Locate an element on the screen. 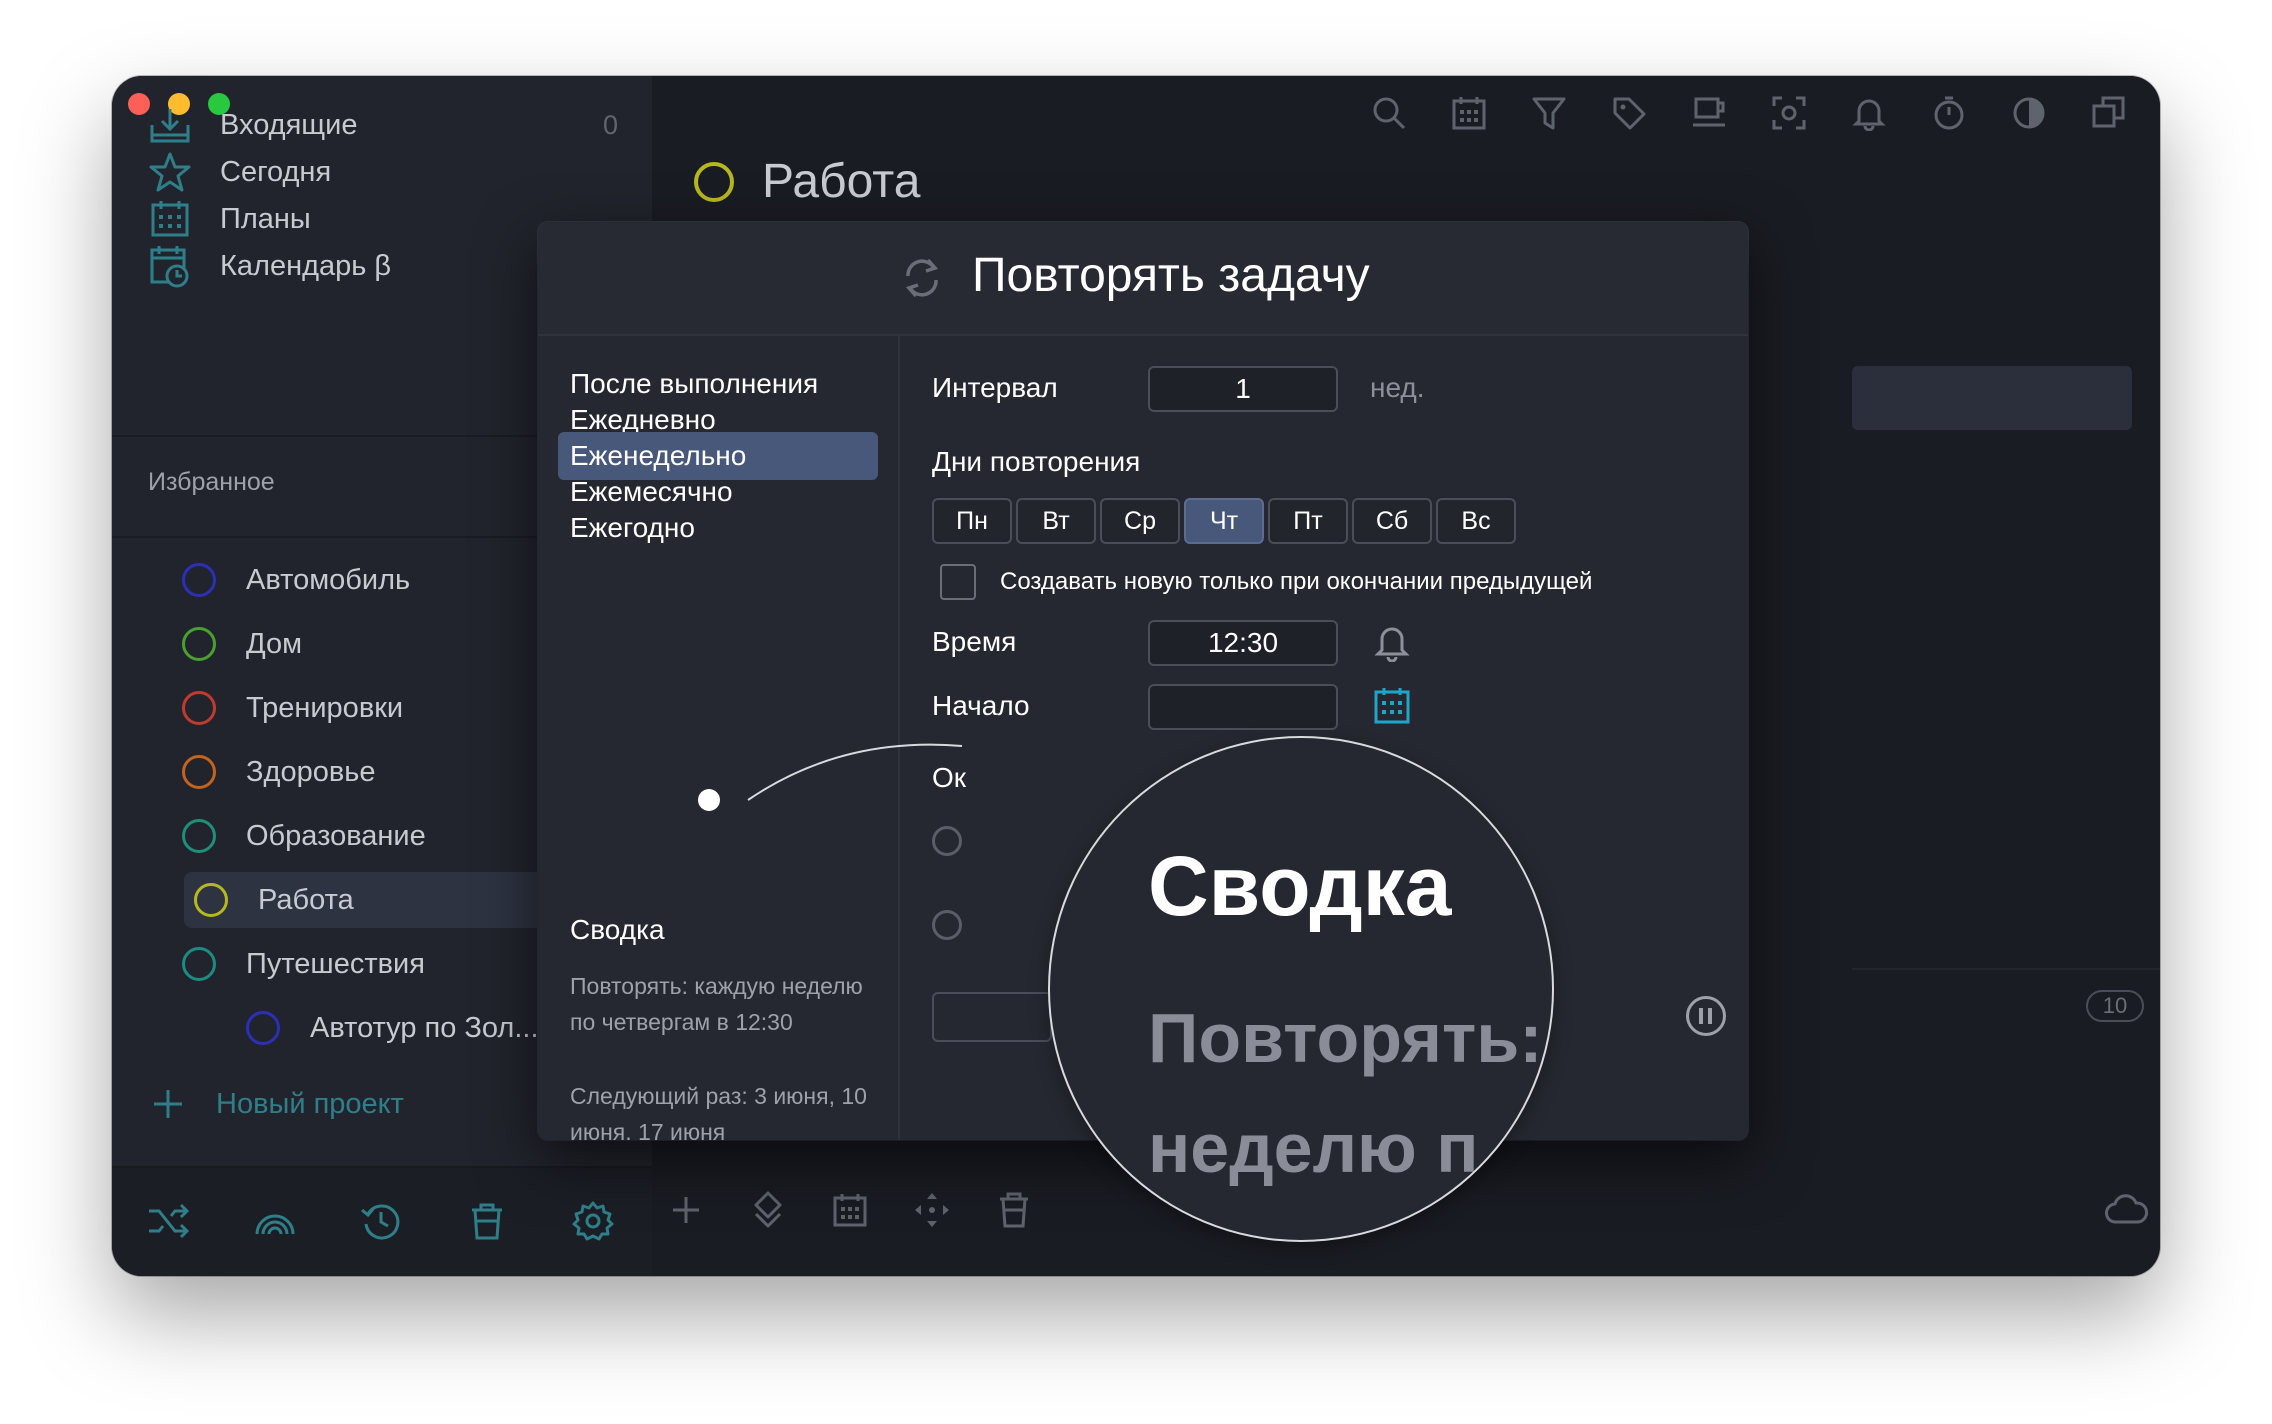 Image resolution: width=2272 pixels, height=1424 pixels. magnified-summary-line: неделю п is located at coordinates (1313, 1148).